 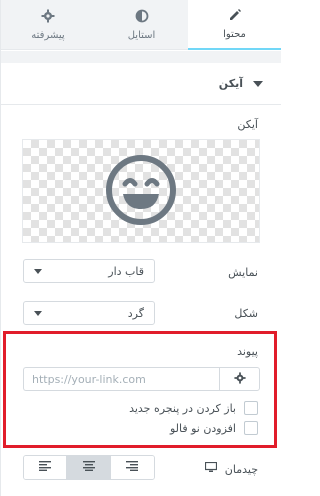 I want to click on nofollow-option: افزودن نو فالو, so click(x=214, y=428).